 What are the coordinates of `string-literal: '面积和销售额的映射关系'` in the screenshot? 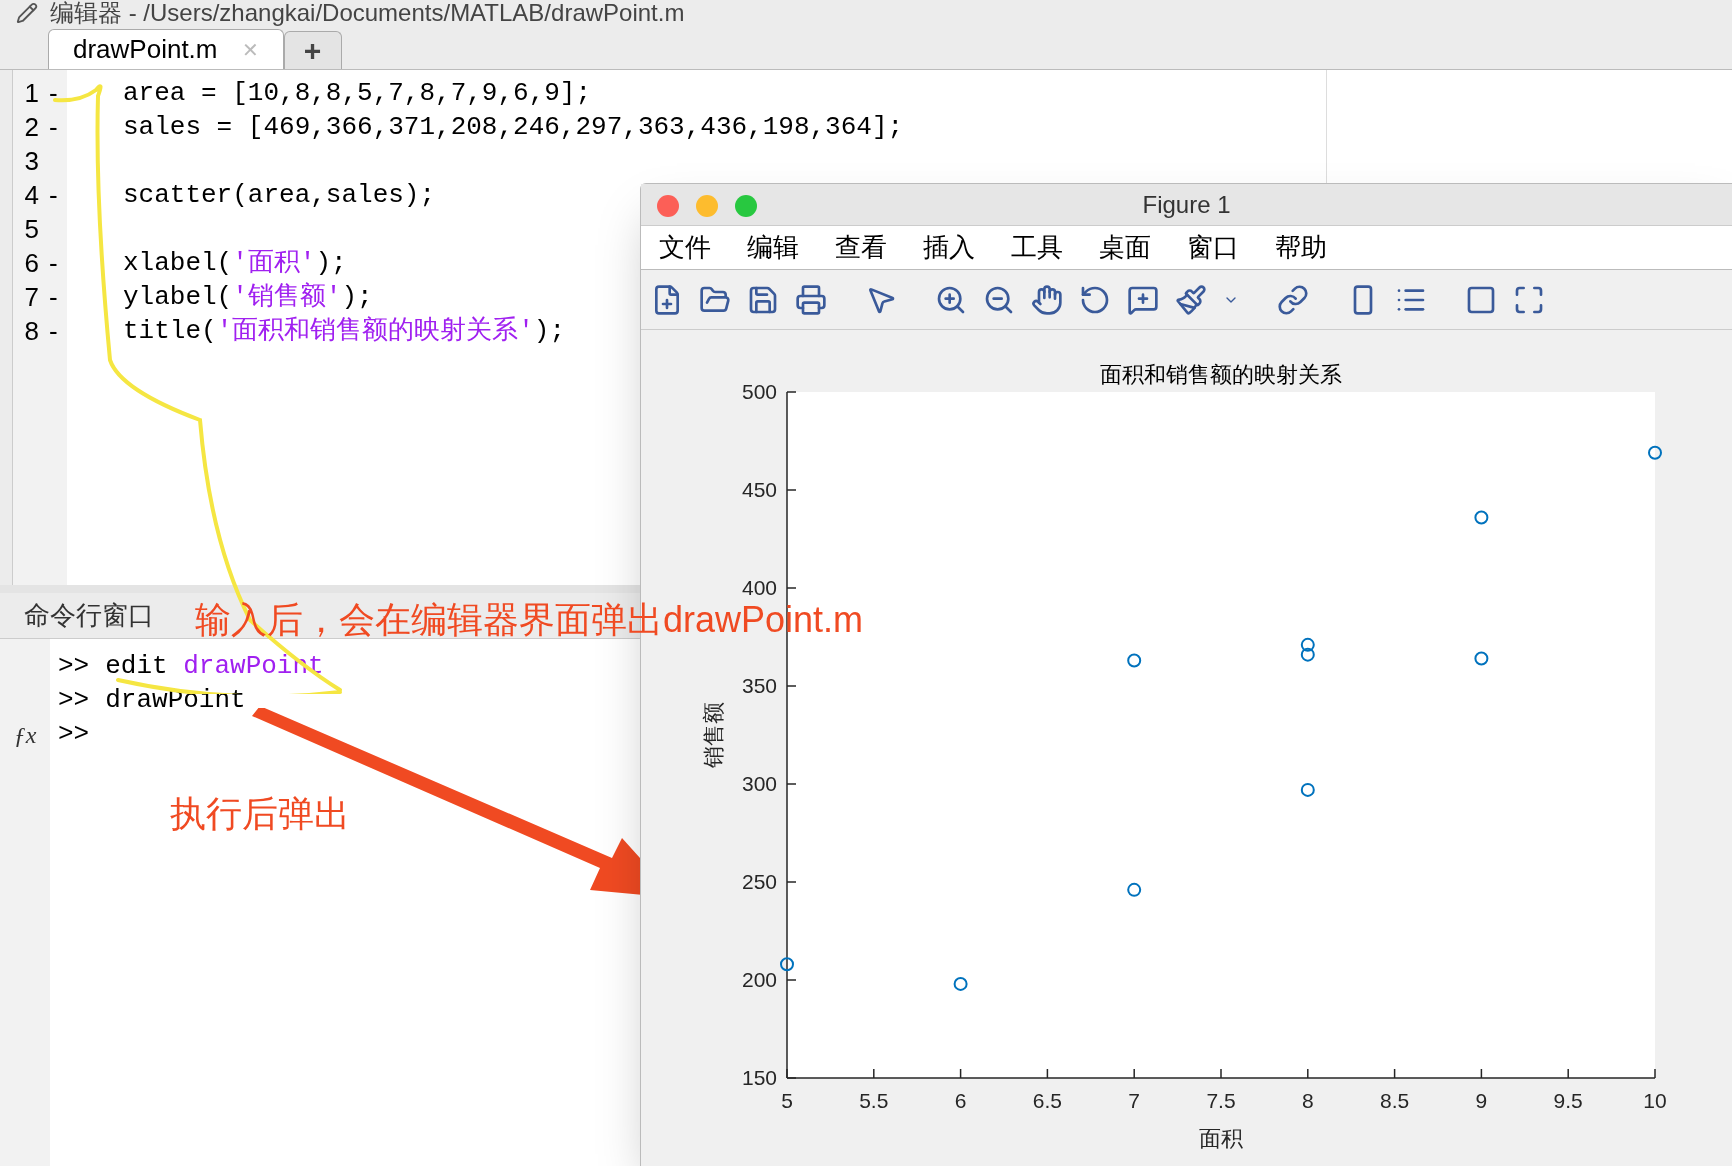 It's located at (375, 331).